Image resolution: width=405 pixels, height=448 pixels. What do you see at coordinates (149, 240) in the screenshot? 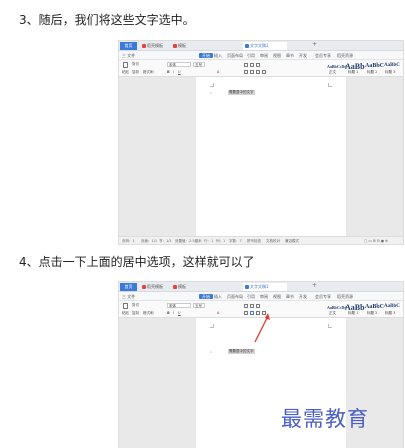
I see `status-pages: 页面：1/1` at bounding box center [149, 240].